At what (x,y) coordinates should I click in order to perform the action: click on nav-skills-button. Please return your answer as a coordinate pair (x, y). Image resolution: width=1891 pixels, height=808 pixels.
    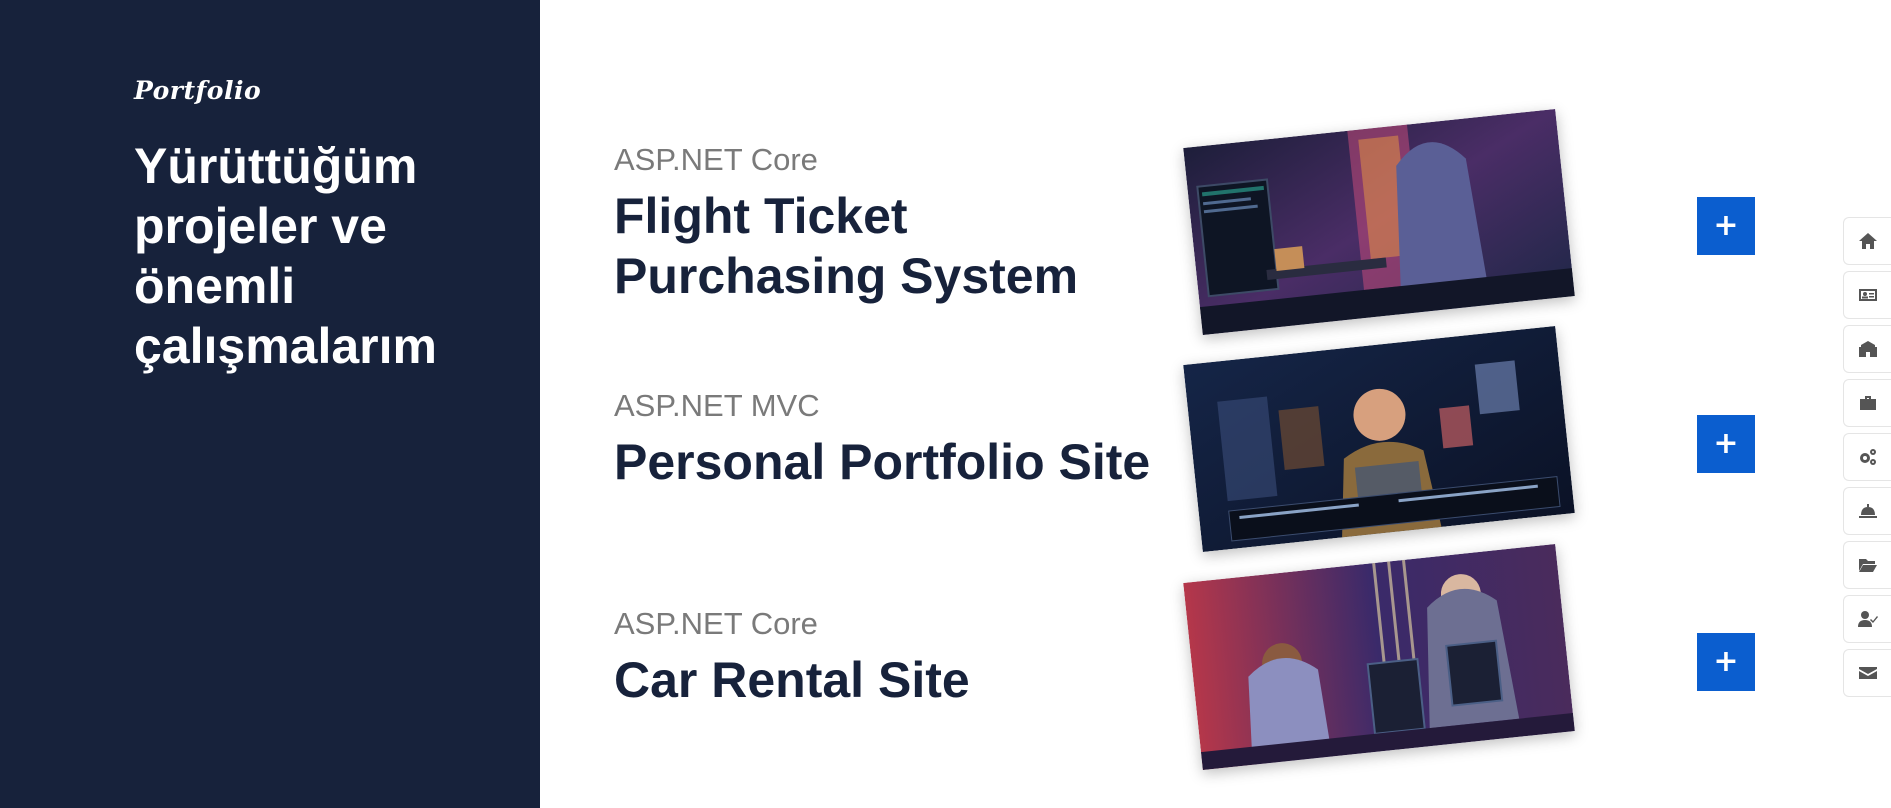
    Looking at the image, I should click on (1867, 457).